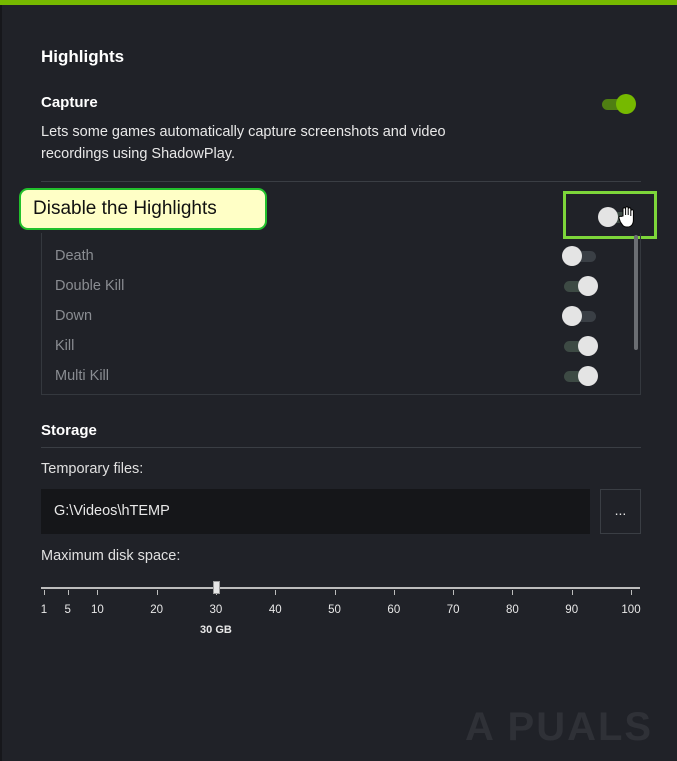  Describe the element at coordinates (275, 610) in the screenshot. I see `slider-tick-label: 40` at that location.